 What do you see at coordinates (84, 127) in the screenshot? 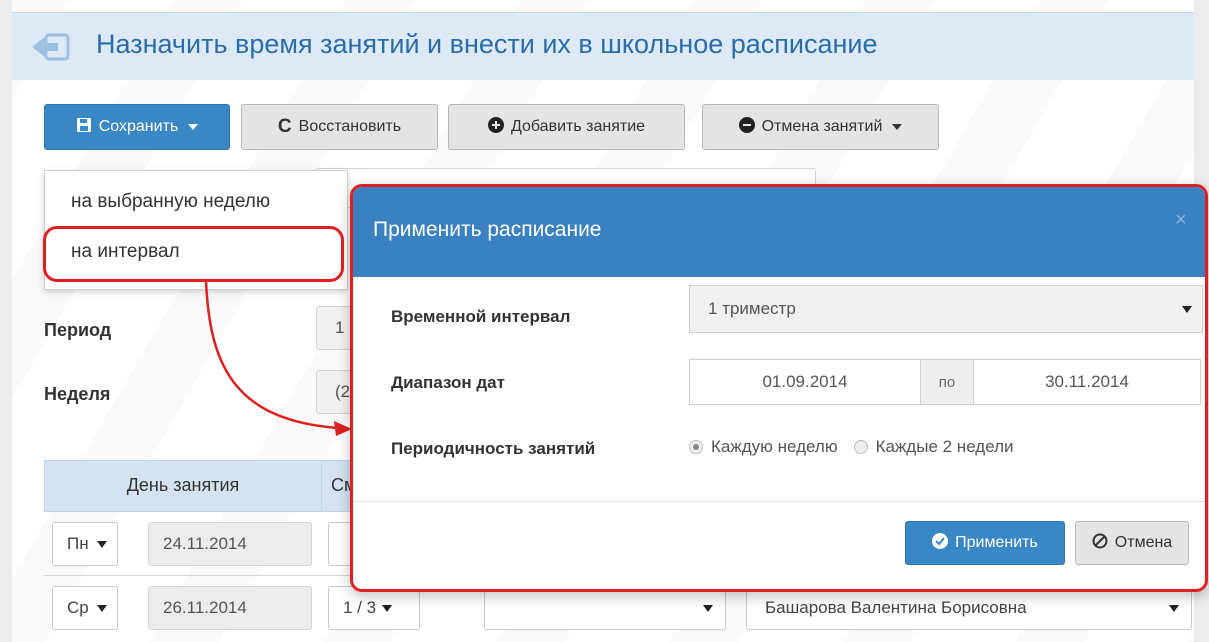
I see `save-icon` at bounding box center [84, 127].